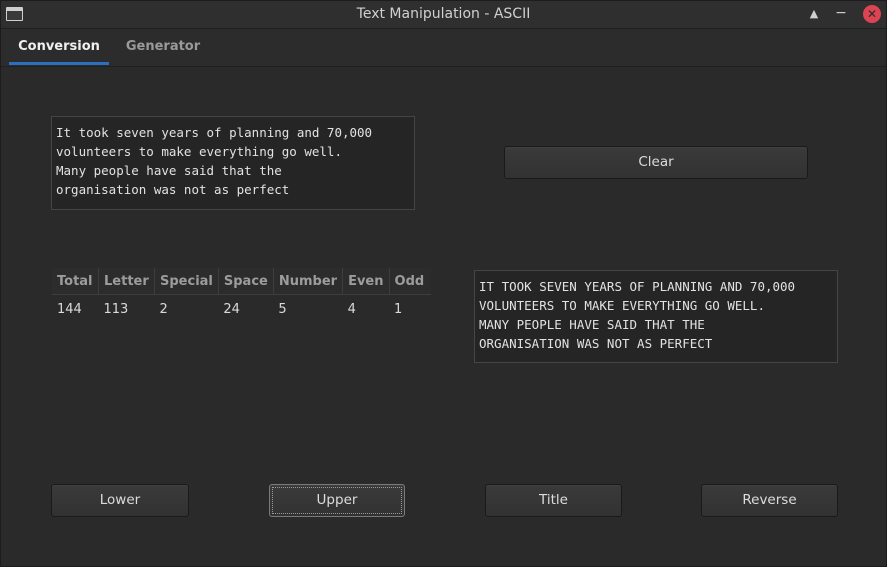  I want to click on clear-button: Clear, so click(656, 162).